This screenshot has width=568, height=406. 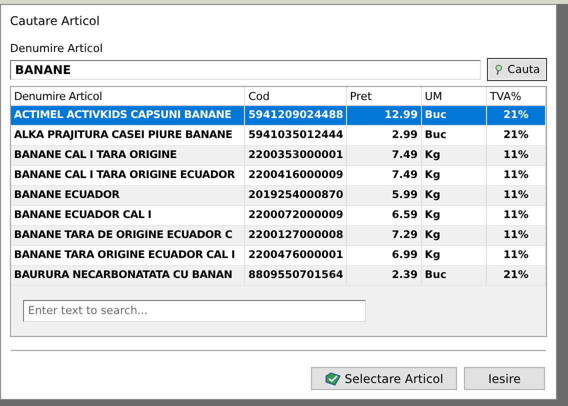 I want to click on table-row: BANANE CAL I TARA ORIGINE ECUADOR 2200416000009 7.49 Kg 11%, so click(x=278, y=176).